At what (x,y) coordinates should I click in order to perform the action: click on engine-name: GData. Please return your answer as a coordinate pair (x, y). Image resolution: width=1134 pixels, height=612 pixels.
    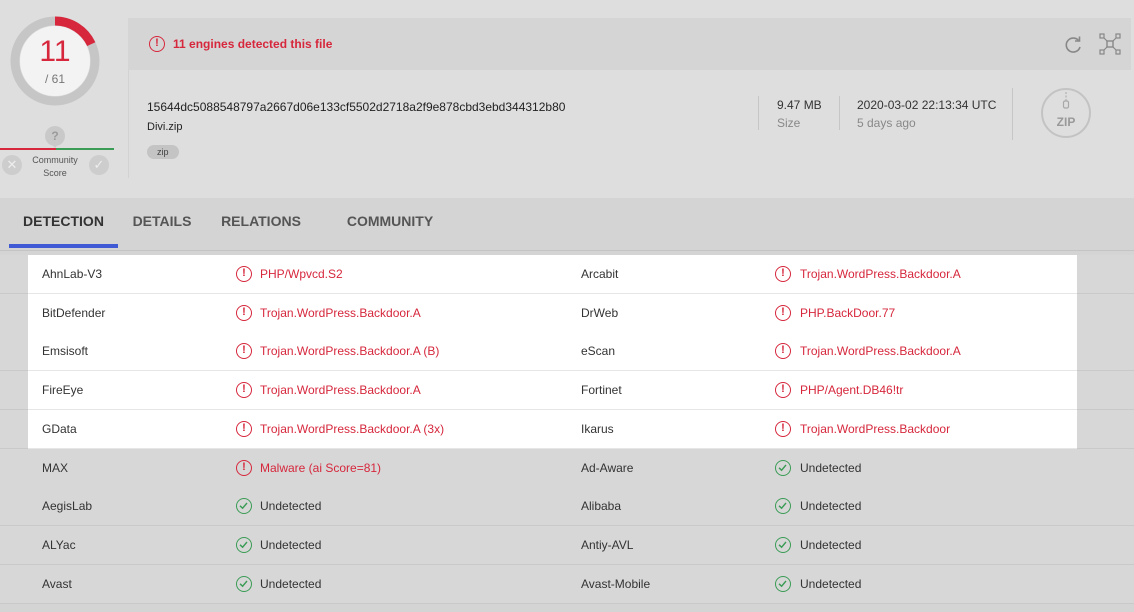
    Looking at the image, I should click on (59, 428).